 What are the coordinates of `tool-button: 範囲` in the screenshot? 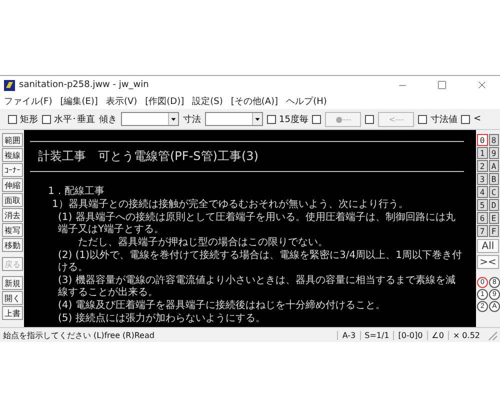 It's located at (12, 140).